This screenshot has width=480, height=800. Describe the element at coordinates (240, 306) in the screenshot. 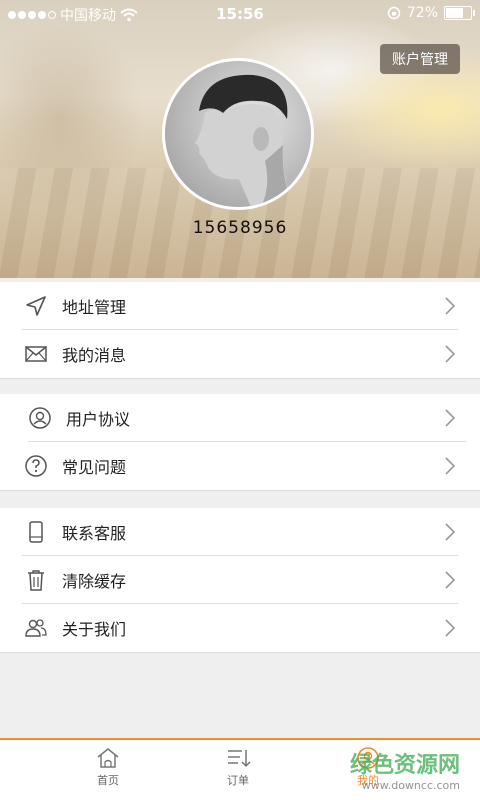

I see `menu-item-address: 地址管理` at that location.